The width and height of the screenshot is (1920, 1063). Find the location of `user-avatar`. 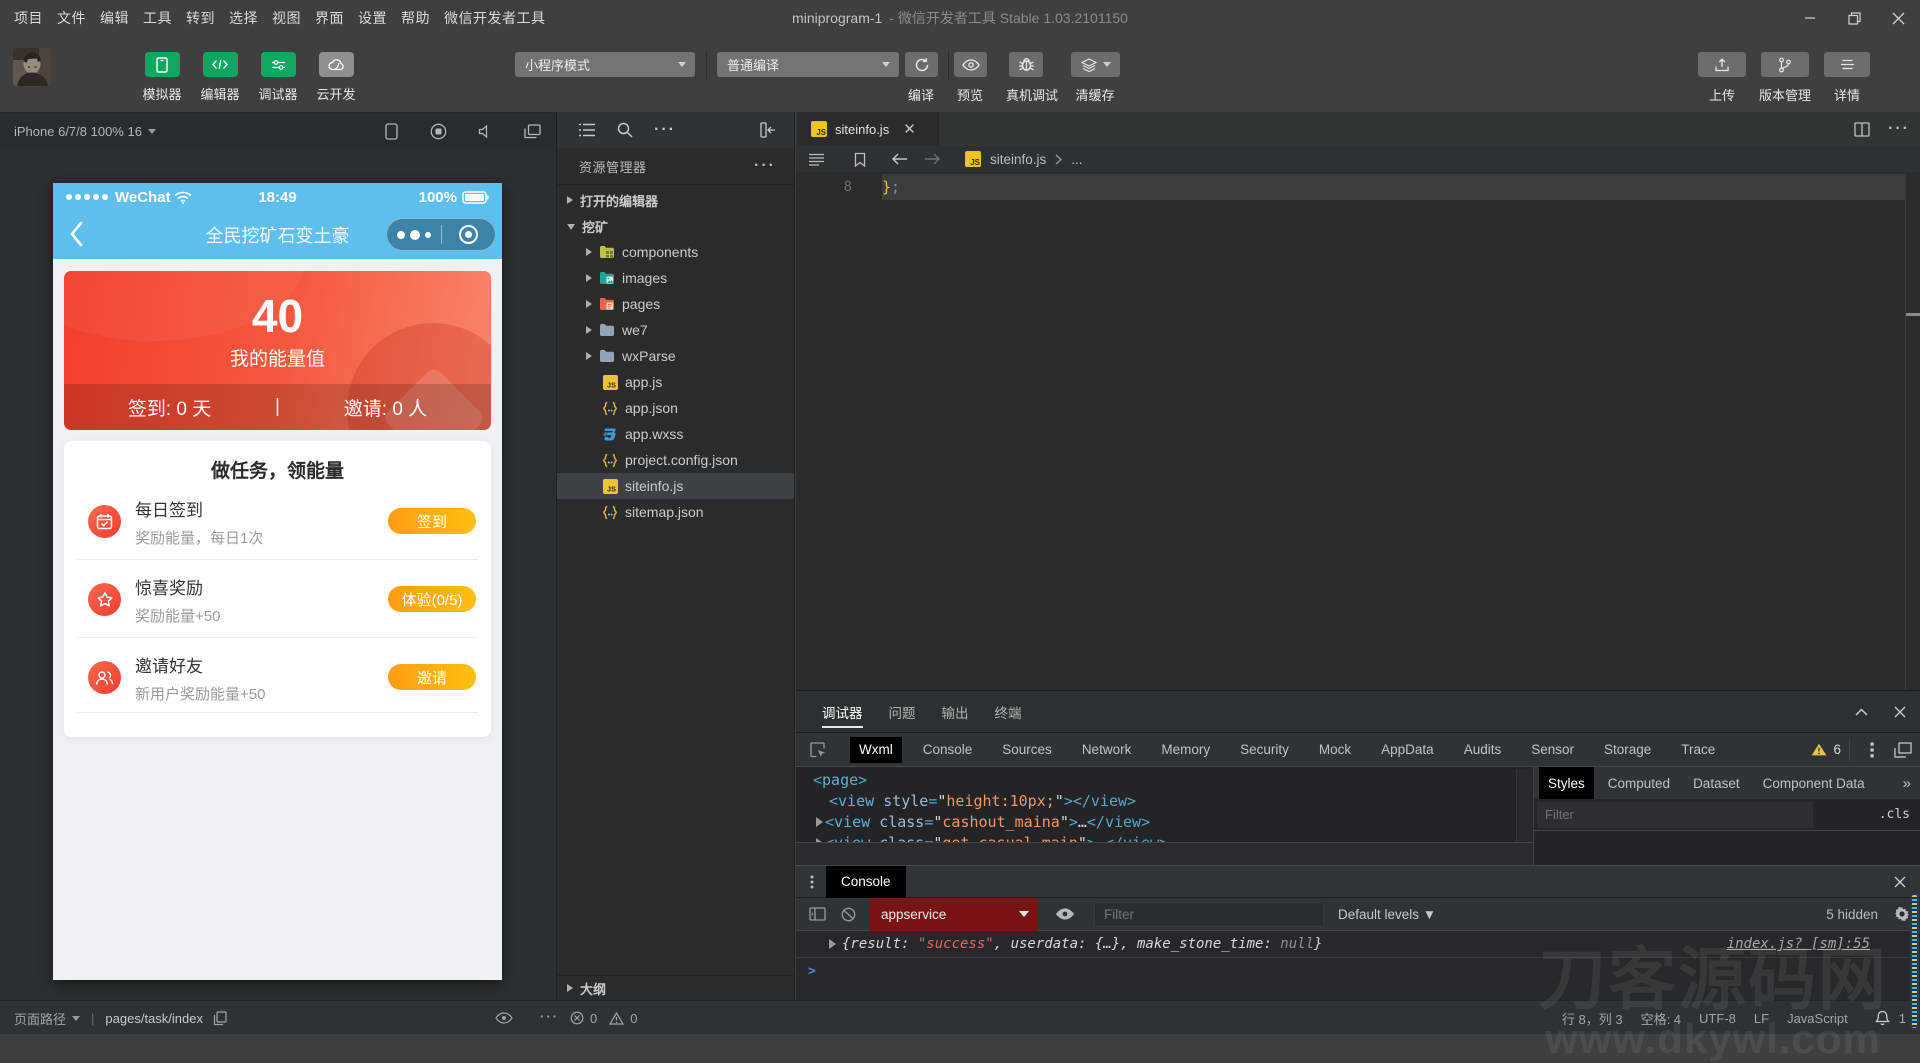

user-avatar is located at coordinates (32, 67).